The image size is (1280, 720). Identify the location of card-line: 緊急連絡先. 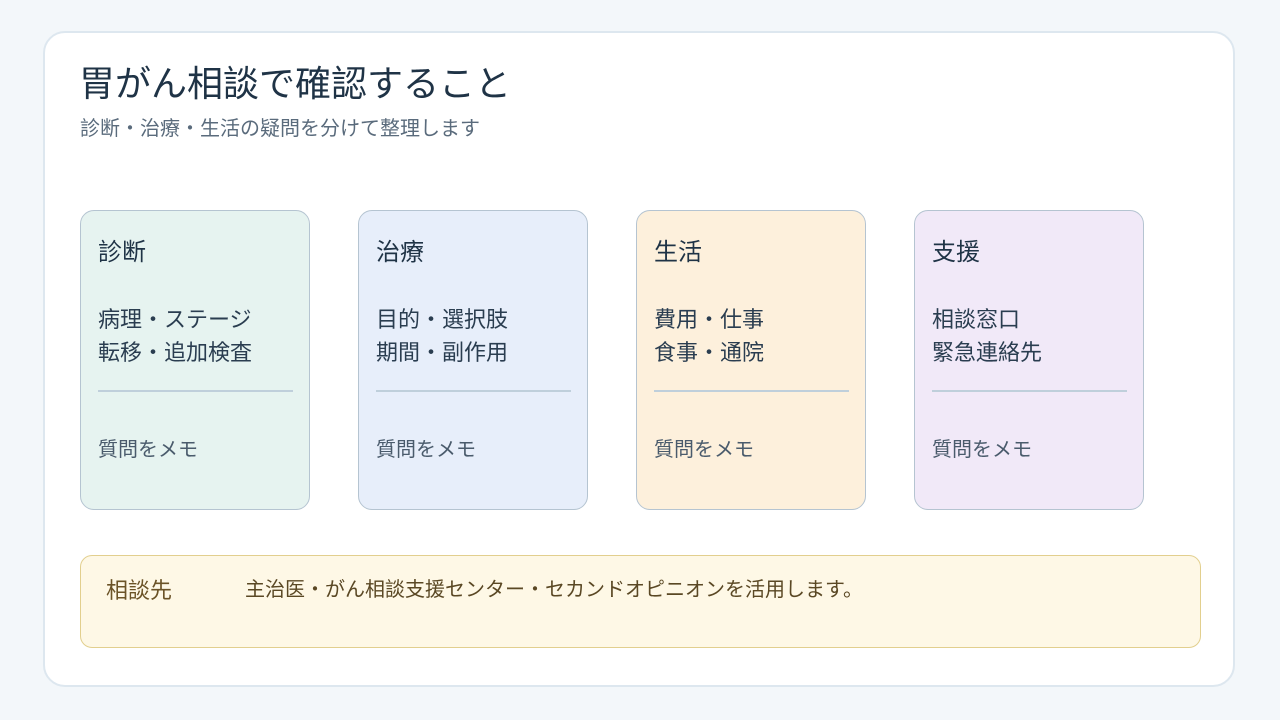
(987, 353).